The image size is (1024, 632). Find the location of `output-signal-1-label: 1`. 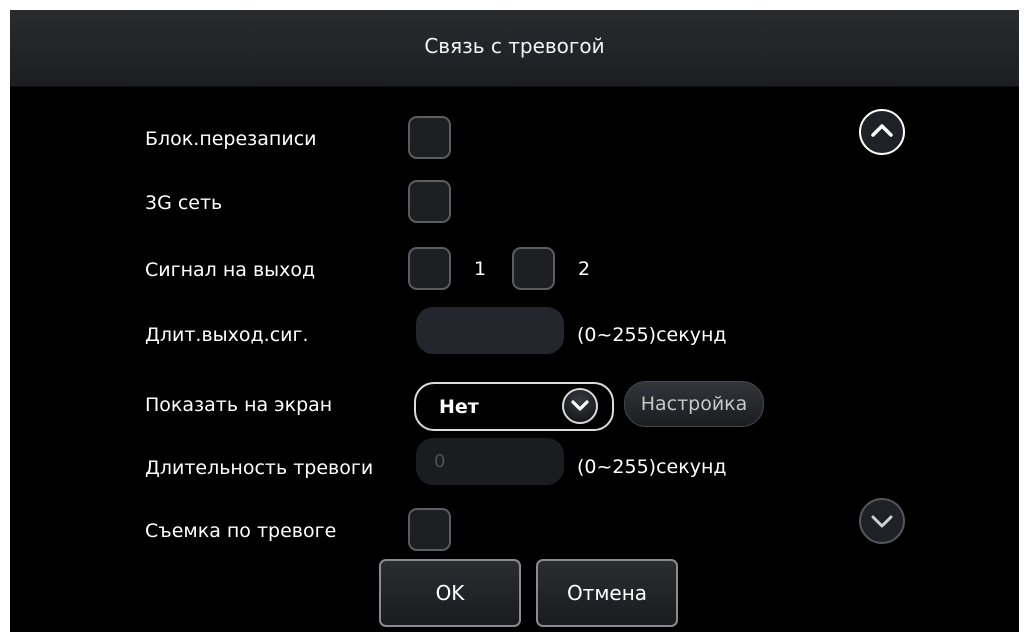

output-signal-1-label: 1 is located at coordinates (480, 269).